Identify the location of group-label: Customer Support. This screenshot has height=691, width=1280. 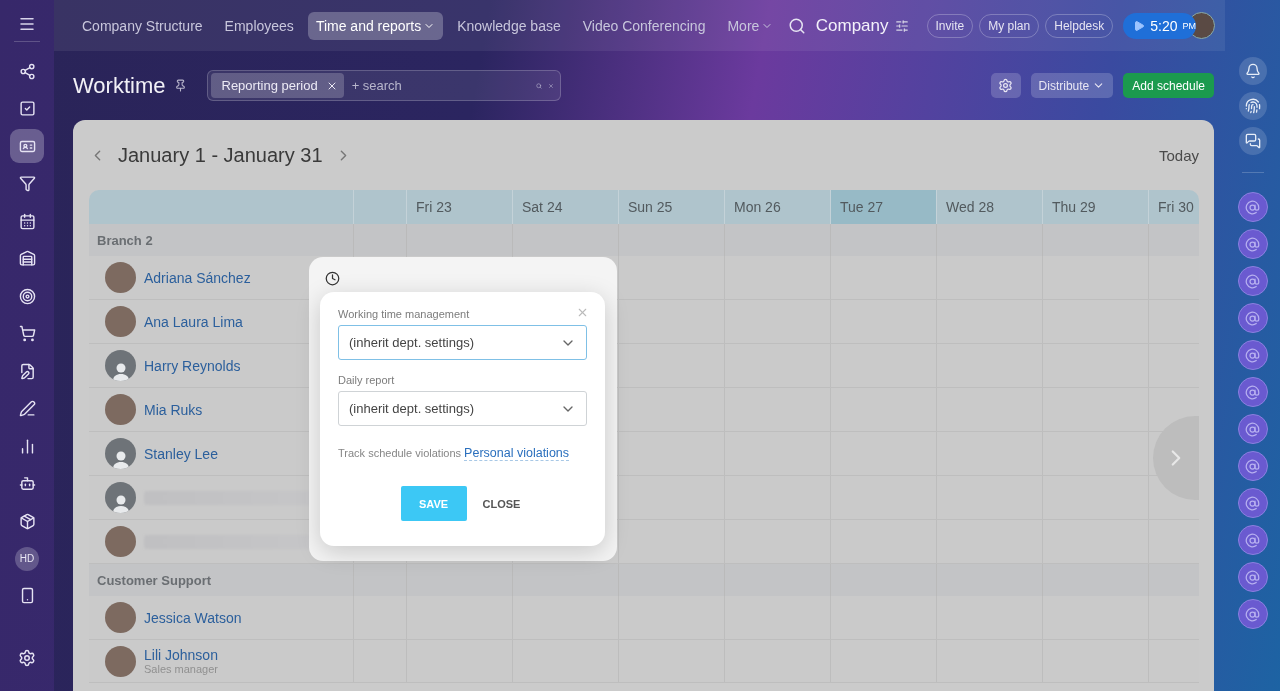
(221, 580).